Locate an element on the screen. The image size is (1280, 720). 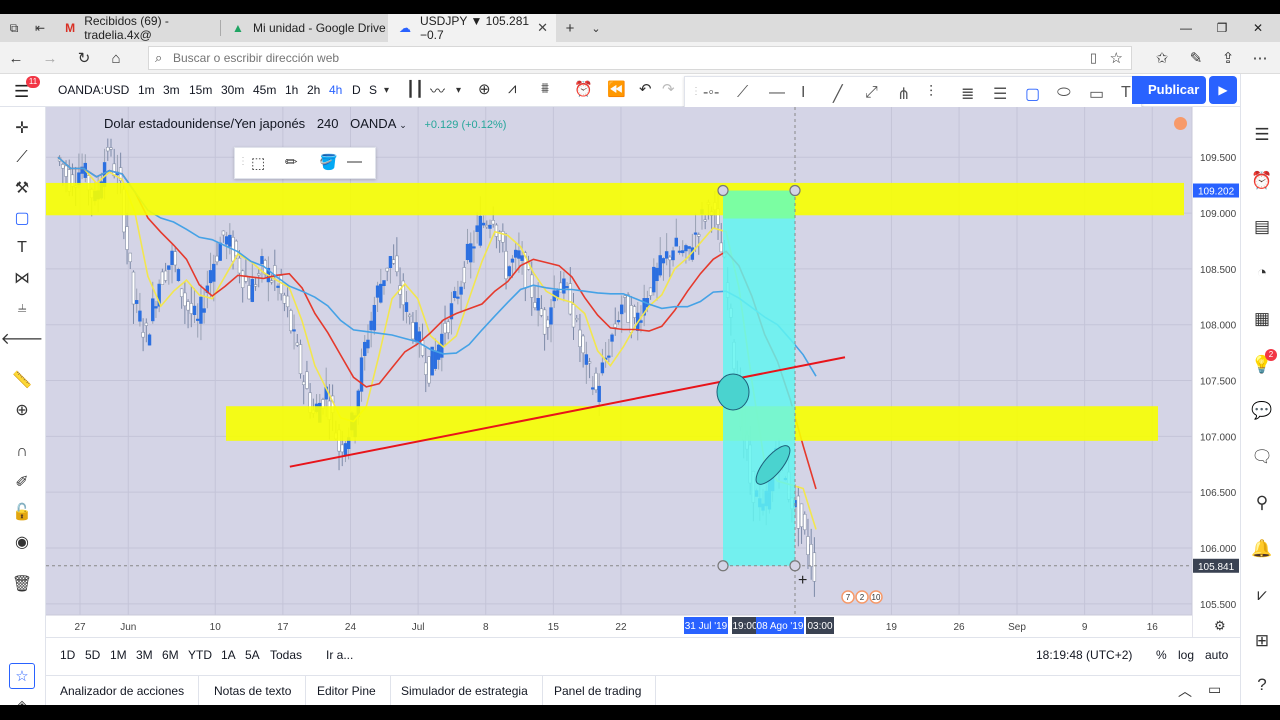
favorite-star-icon: ☆ is located at coordinates (1116, 58).